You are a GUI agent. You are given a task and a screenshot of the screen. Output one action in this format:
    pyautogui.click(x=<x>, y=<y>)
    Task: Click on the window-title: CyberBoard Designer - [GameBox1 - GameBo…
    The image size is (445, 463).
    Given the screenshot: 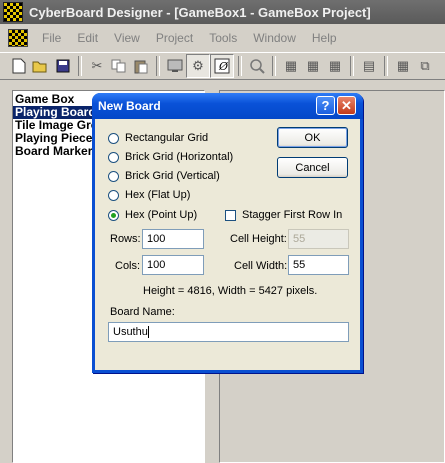 What is the action you would take?
    pyautogui.click(x=200, y=12)
    